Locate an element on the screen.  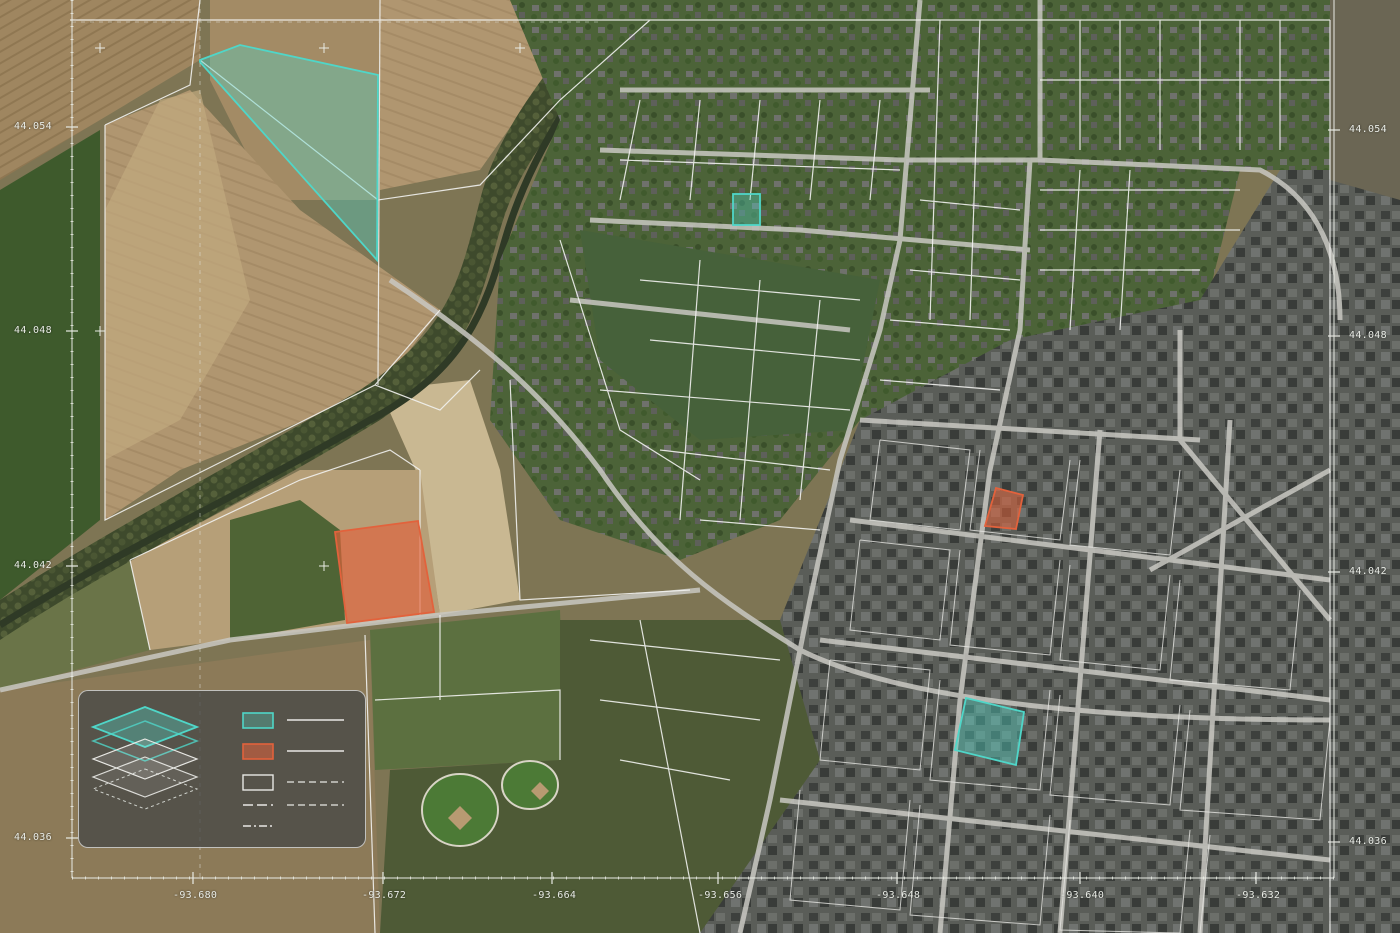
lon-label: -93.648 is located at coordinates (898, 895).